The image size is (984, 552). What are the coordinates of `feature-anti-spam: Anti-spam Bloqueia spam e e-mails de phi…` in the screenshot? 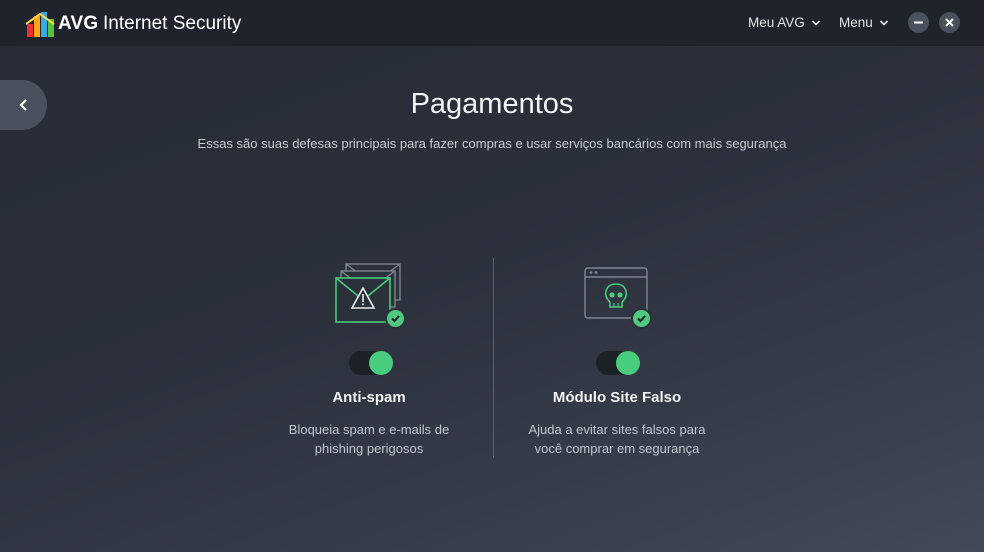 It's located at (369, 357).